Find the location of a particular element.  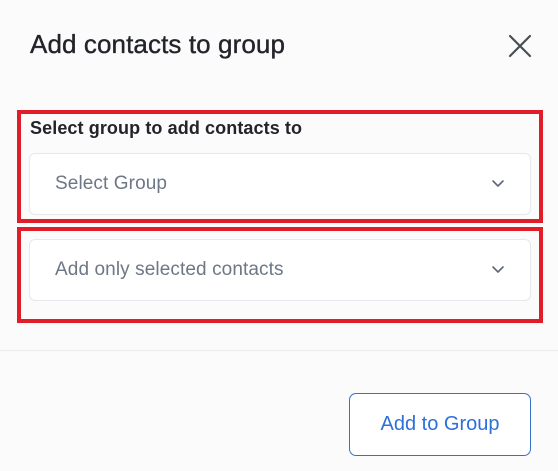

dialog-title: Add contacts to group is located at coordinates (158, 44).